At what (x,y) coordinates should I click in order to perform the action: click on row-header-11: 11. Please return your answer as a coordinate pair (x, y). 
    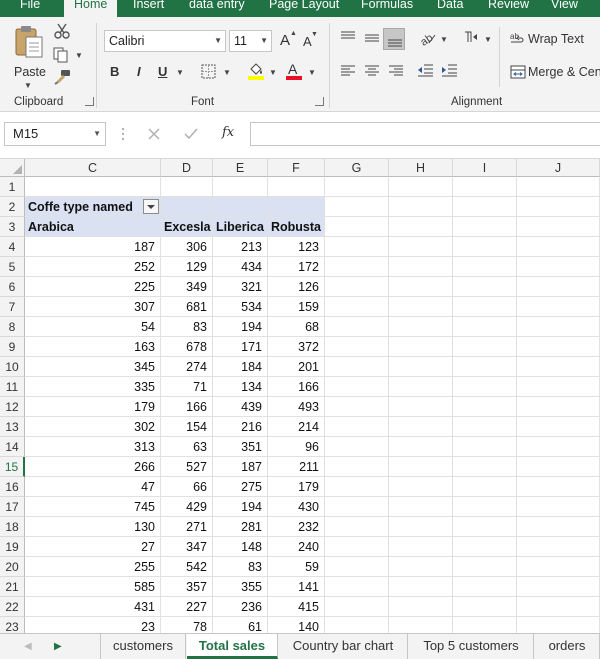
    Looking at the image, I should click on (12, 387).